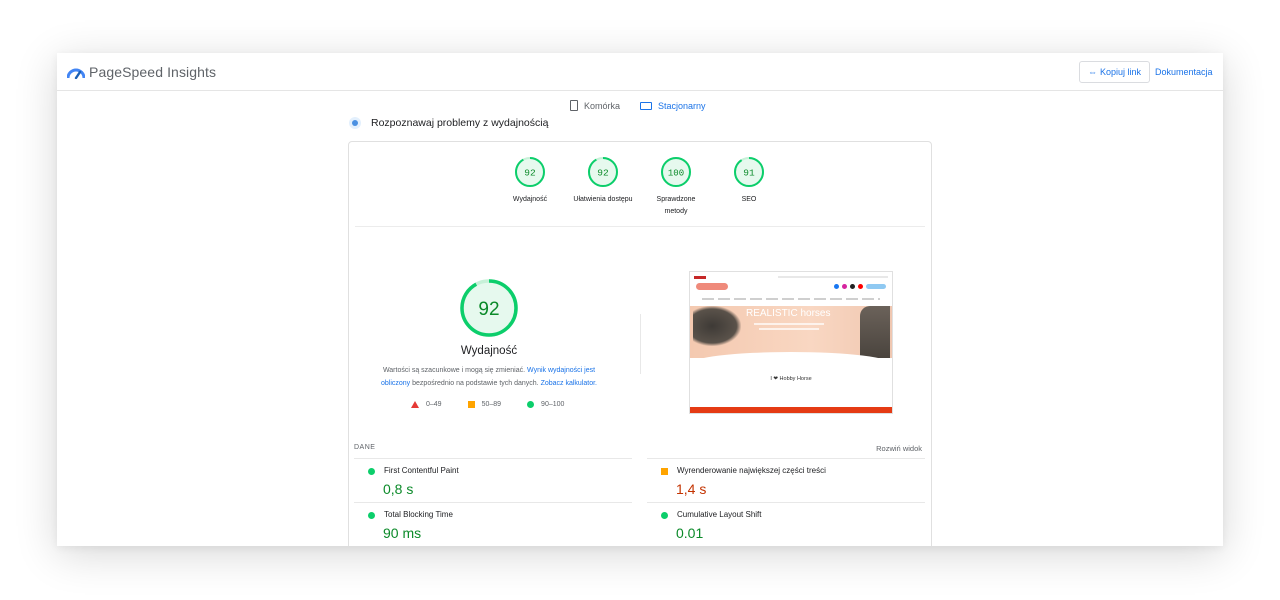  I want to click on circle-icon, so click(531, 404).